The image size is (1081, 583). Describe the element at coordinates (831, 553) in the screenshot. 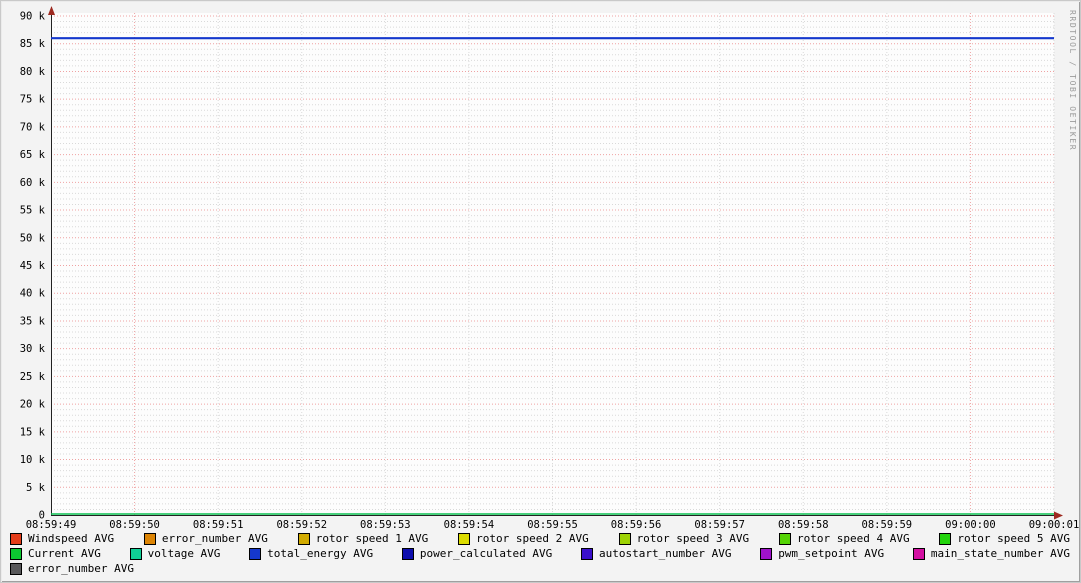

I see `legend-label: pwm_setpoint AVG` at that location.